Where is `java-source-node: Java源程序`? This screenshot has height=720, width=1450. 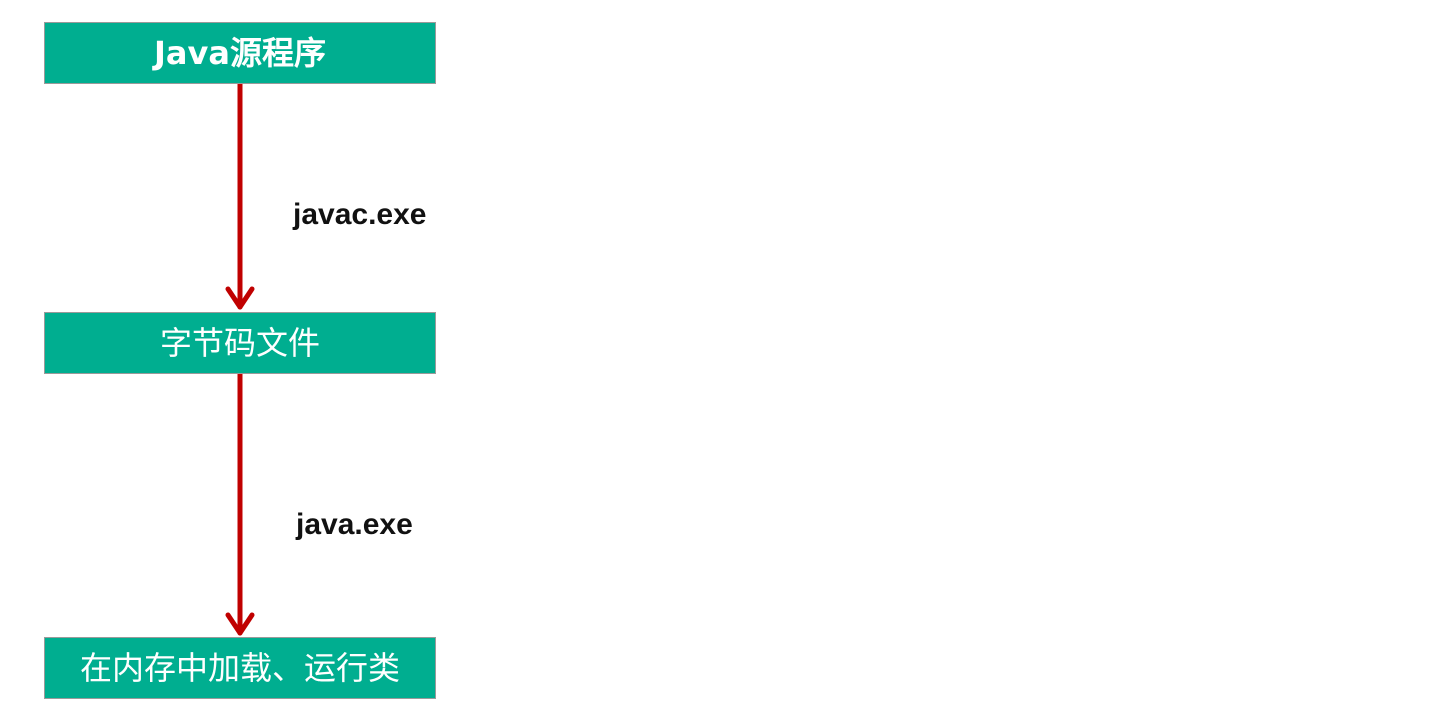 java-source-node: Java源程序 is located at coordinates (240, 53).